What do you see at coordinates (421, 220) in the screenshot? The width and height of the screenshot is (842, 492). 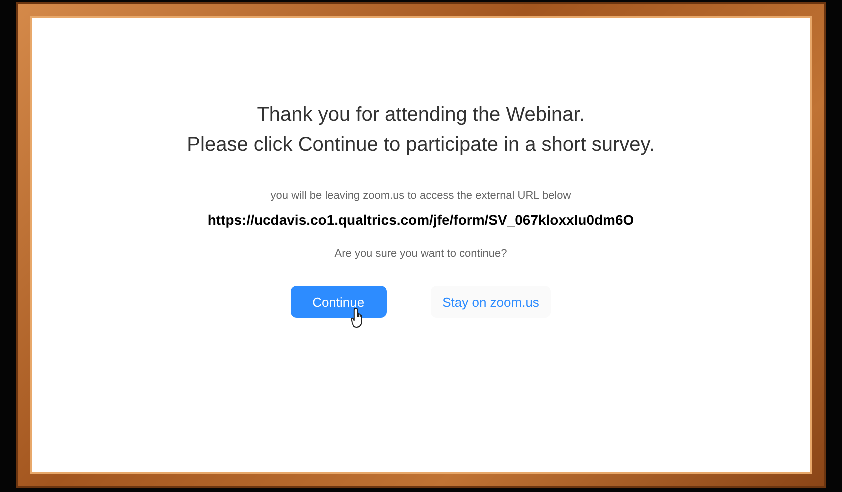 I see `url-text: https://ucdavis.co1.qualtrics.com/jfe/form/SV_067kloxxIu0dm6O` at bounding box center [421, 220].